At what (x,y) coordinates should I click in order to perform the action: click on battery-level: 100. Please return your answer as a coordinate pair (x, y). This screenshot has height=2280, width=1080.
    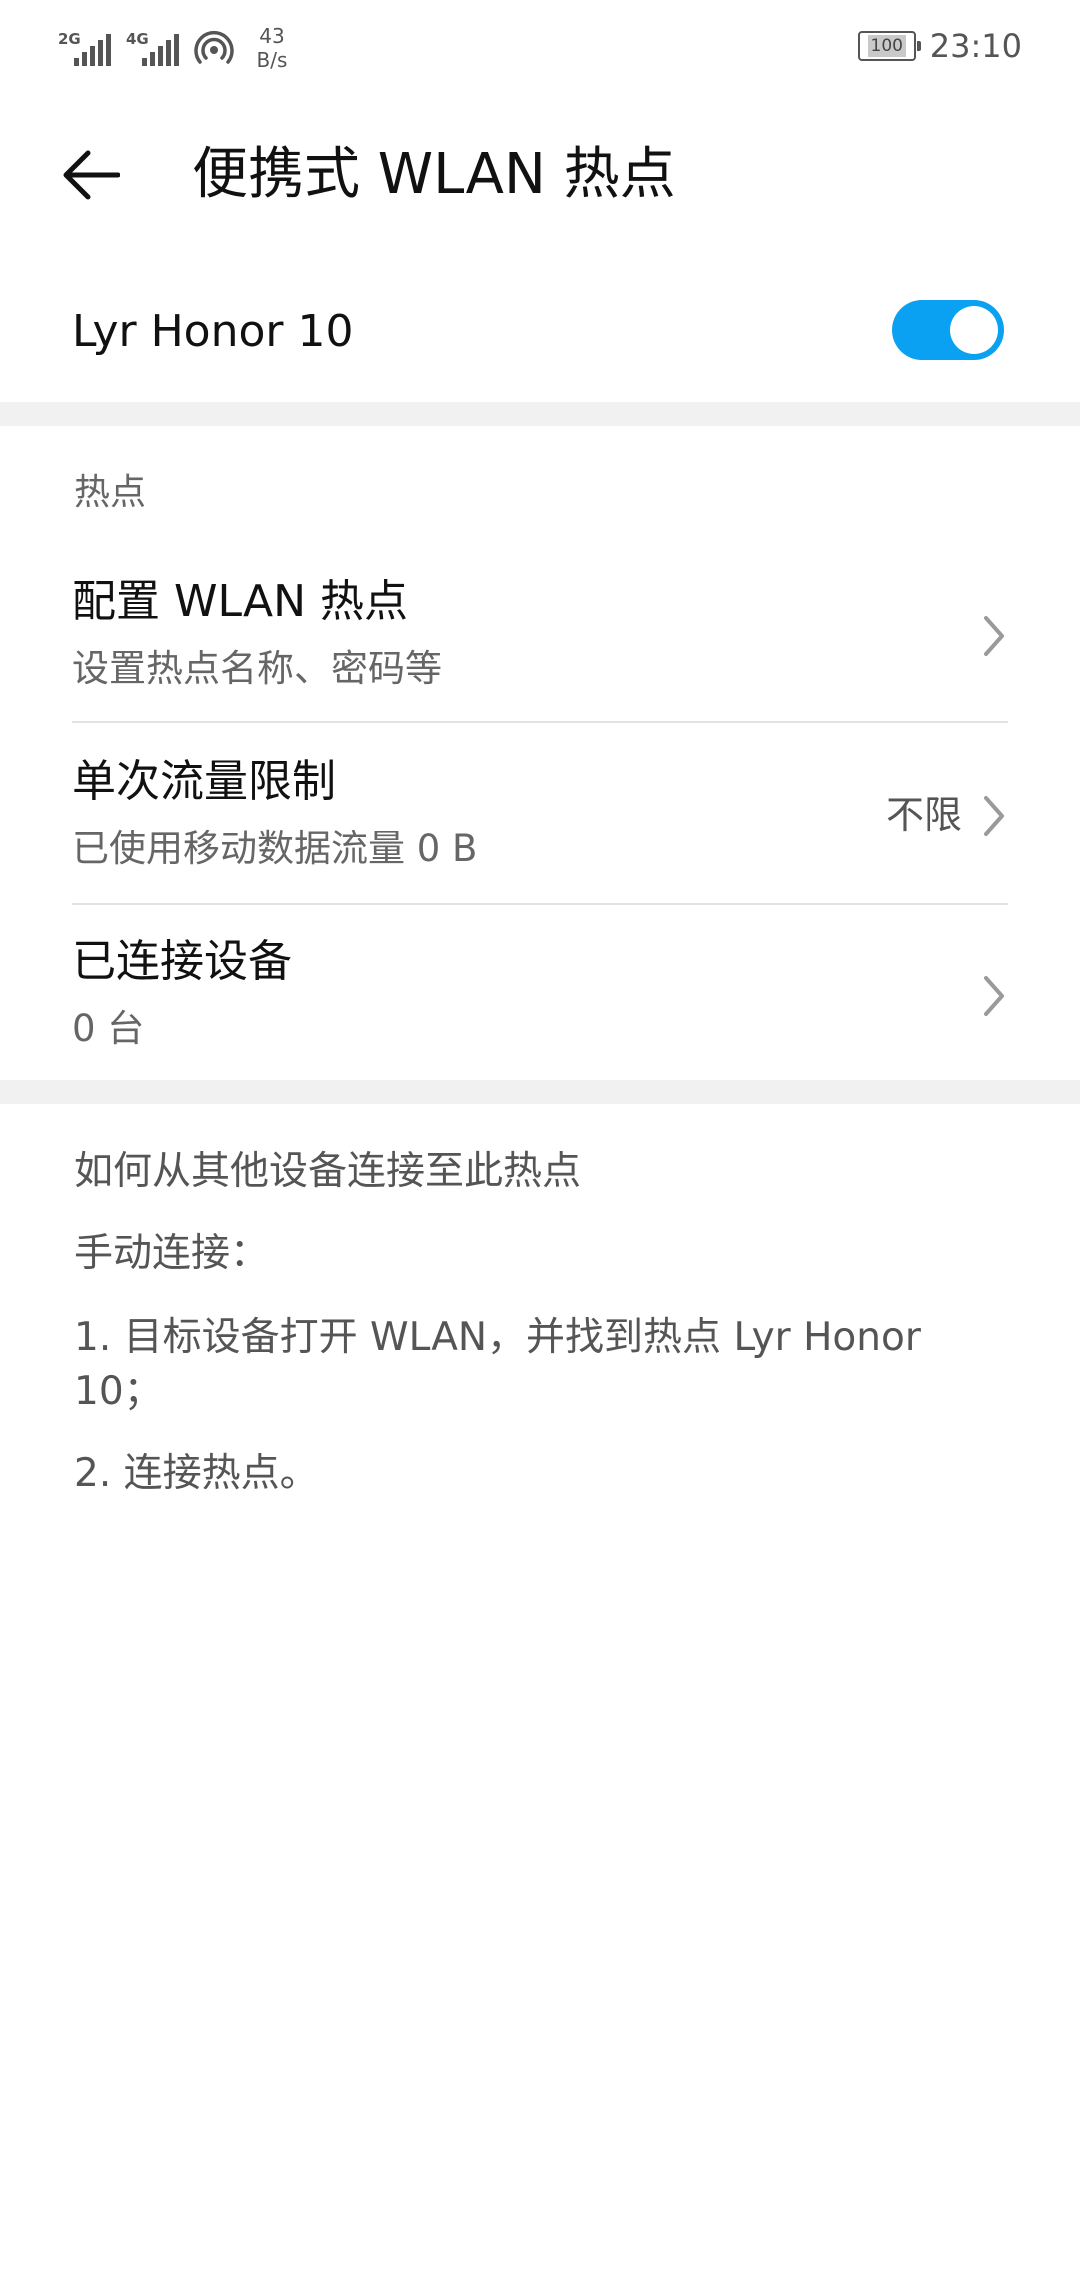
    Looking at the image, I should click on (886, 46).